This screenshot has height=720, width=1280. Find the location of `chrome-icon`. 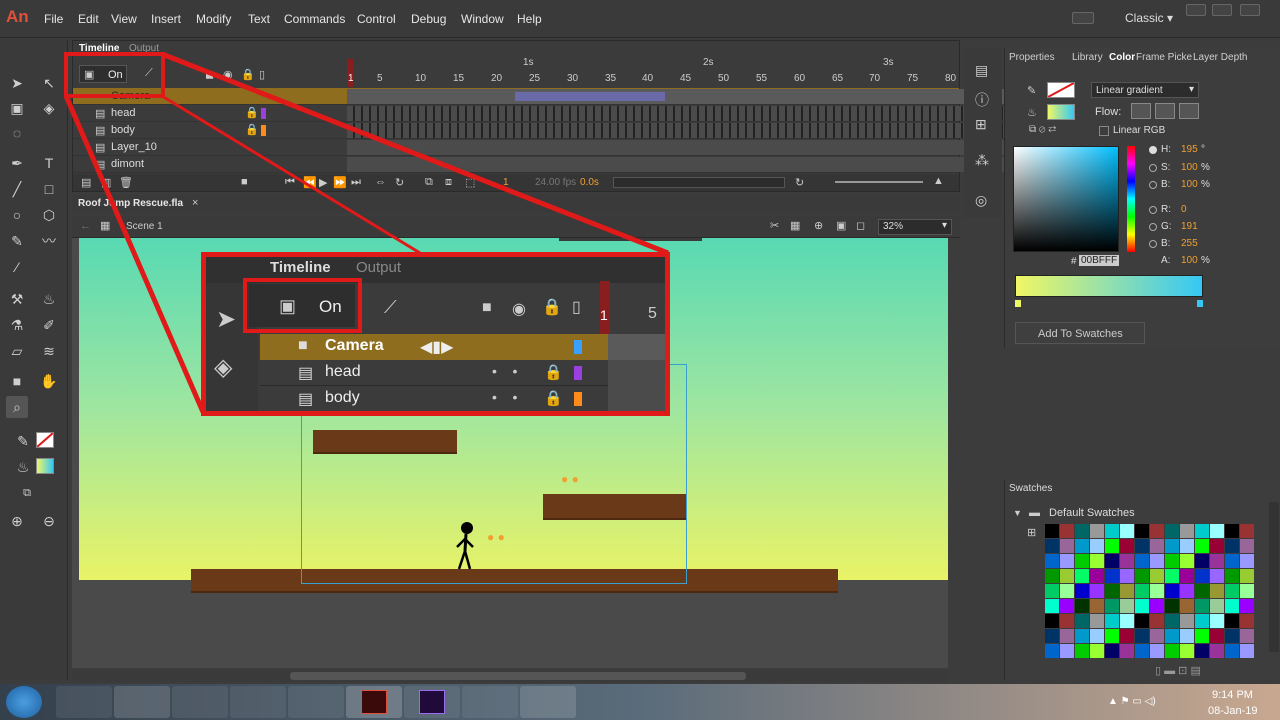

chrome-icon is located at coordinates (258, 702).